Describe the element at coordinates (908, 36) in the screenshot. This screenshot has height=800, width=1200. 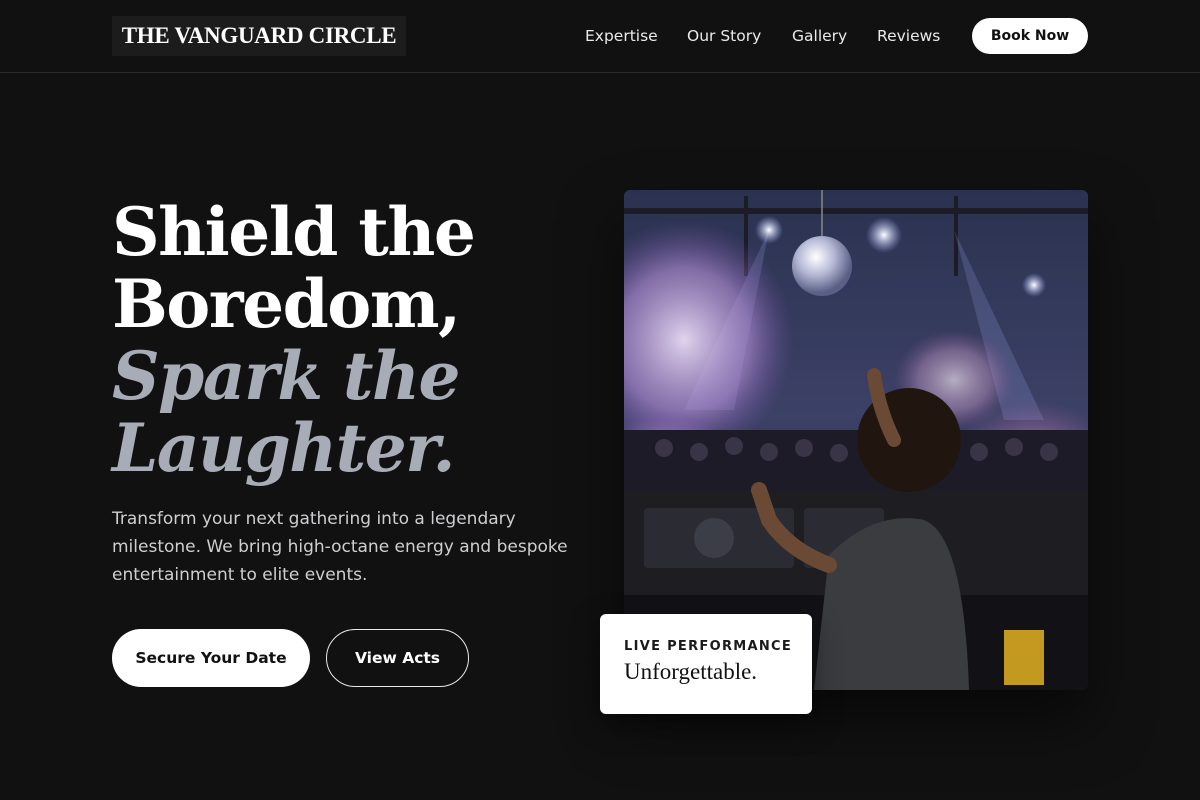
I see `nav-link-reviews: Reviews` at that location.